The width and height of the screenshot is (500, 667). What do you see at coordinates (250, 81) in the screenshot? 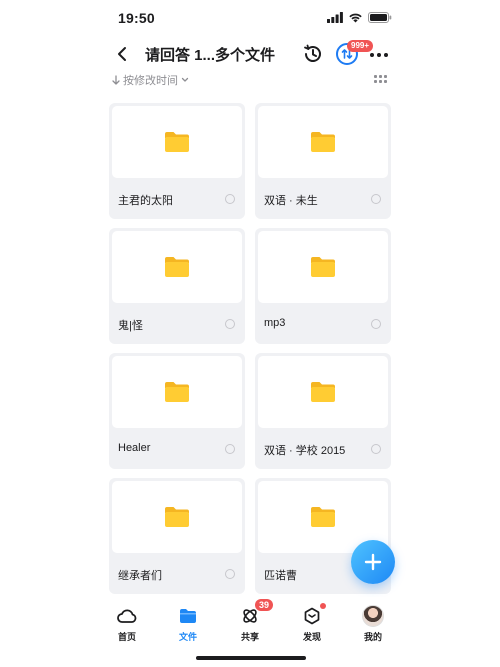
I see `sort-row: 按修改时间` at bounding box center [250, 81].